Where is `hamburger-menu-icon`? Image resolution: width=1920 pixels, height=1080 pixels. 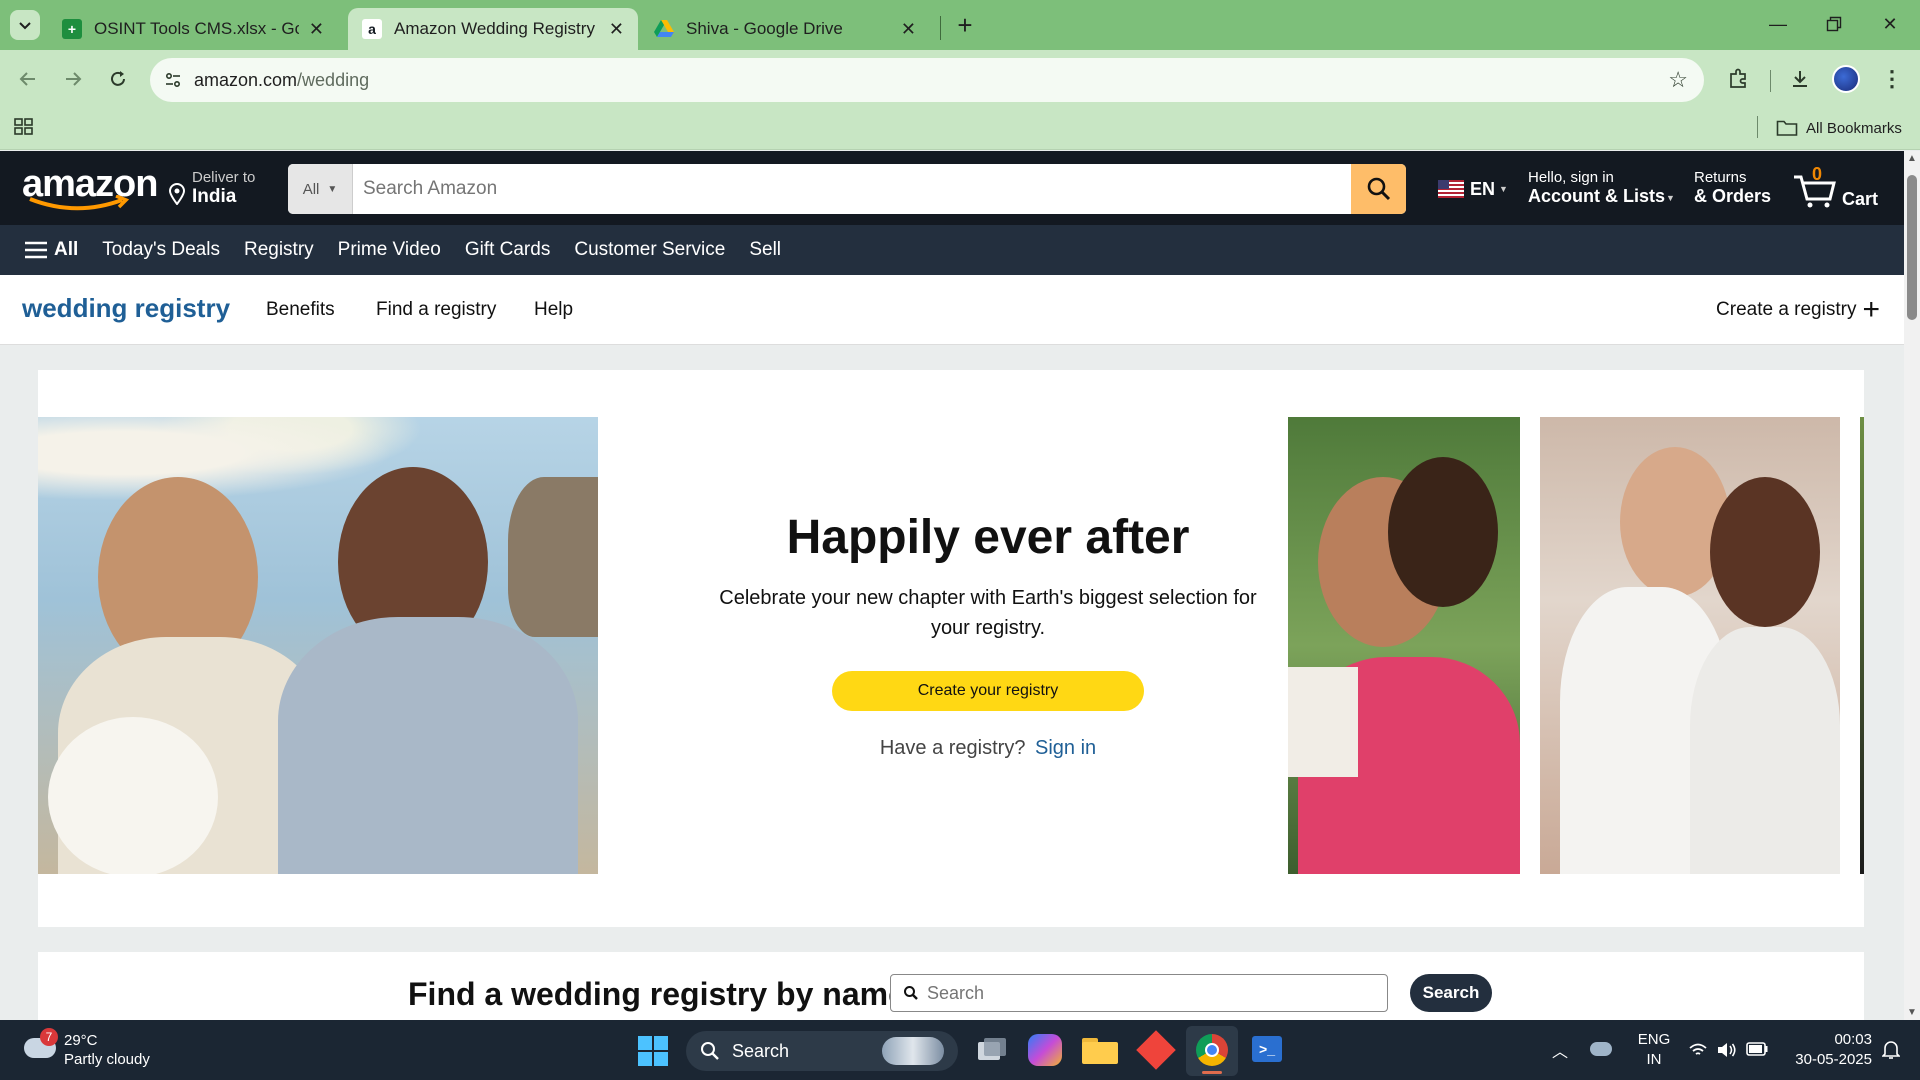 hamburger-menu-icon is located at coordinates (36, 250).